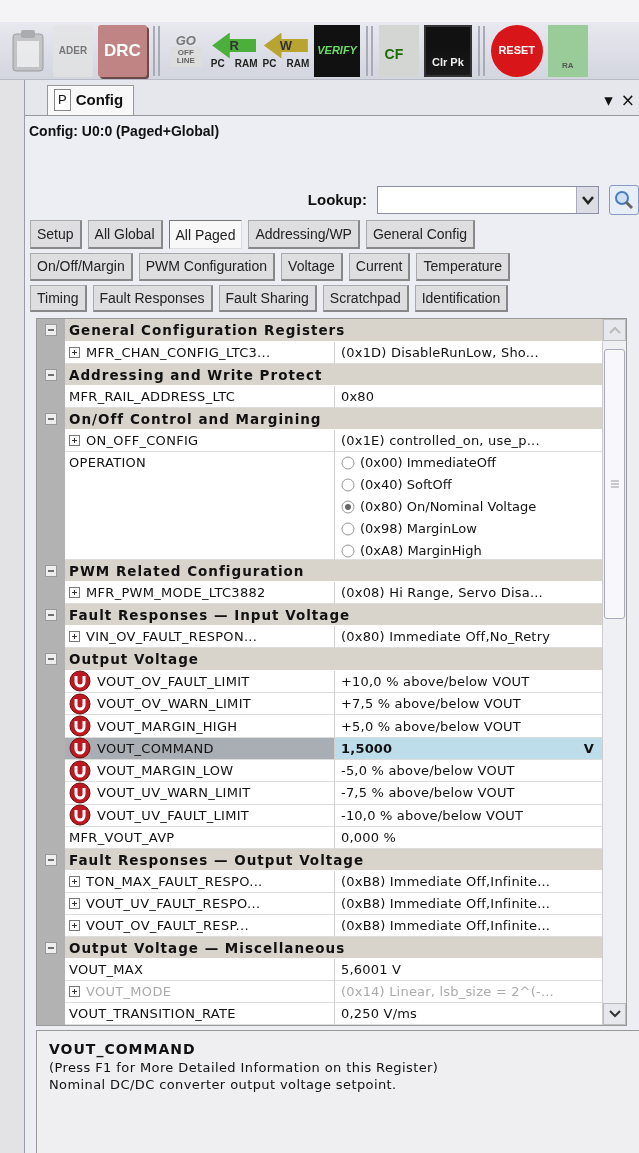  Describe the element at coordinates (468, 837) in the screenshot. I see `register-value: 0,000 %` at that location.